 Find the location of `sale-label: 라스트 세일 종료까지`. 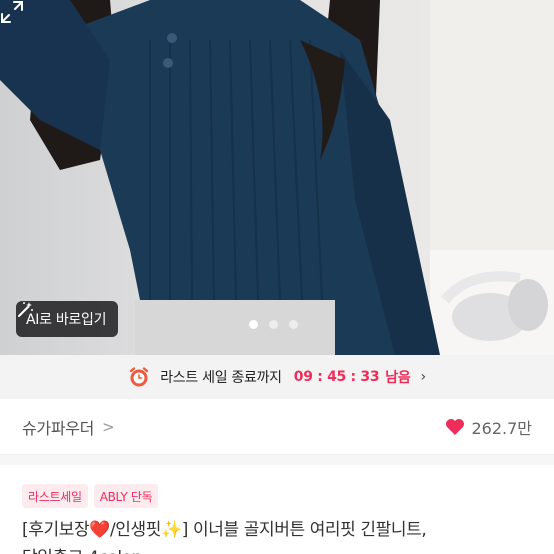

sale-label: 라스트 세일 종료까지 is located at coordinates (221, 378).